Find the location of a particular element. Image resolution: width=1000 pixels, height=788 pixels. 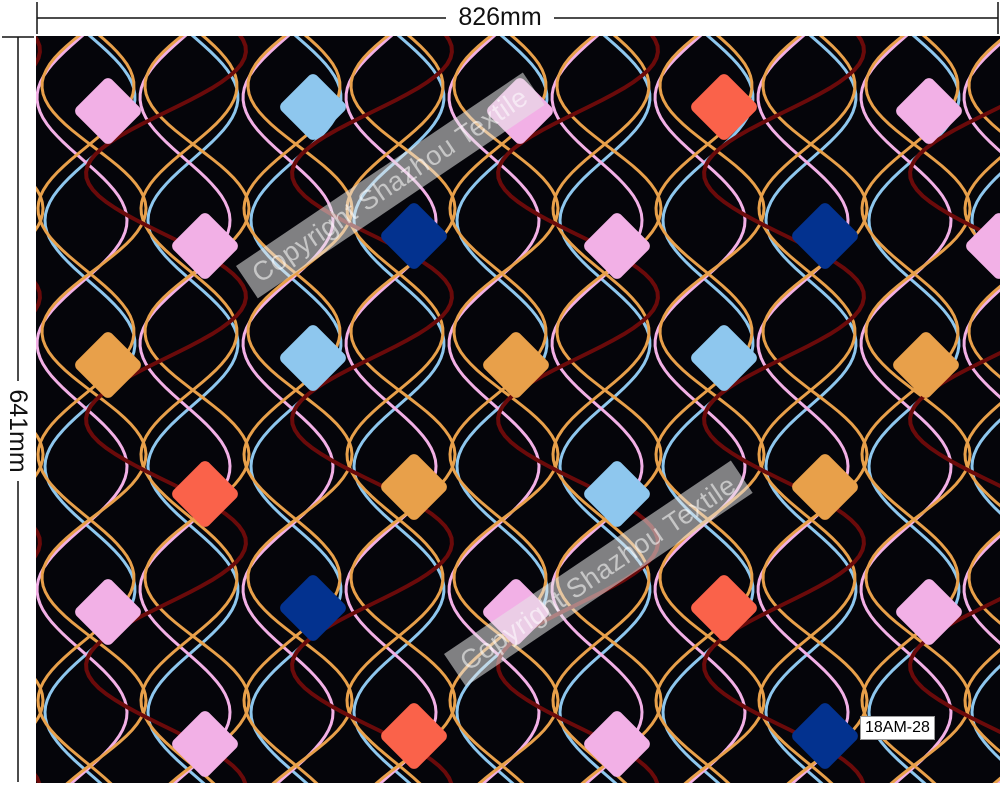

pattern-code-label: 18AM-28 is located at coordinates (897, 728).